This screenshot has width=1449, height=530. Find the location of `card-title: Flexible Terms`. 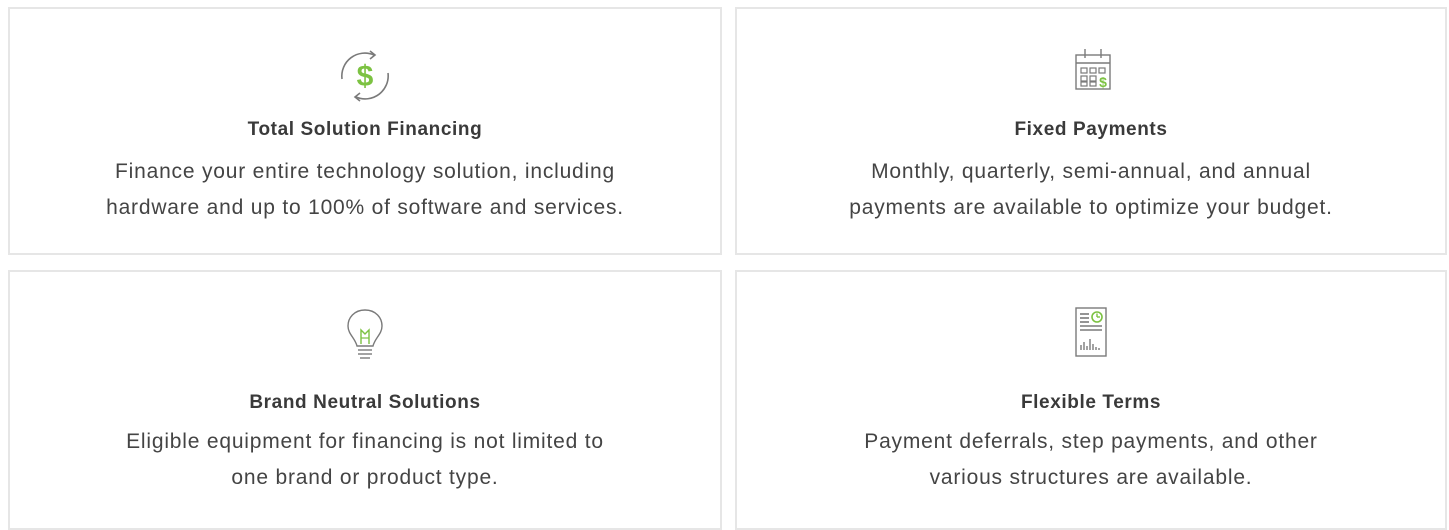

card-title: Flexible Terms is located at coordinates (1091, 402).